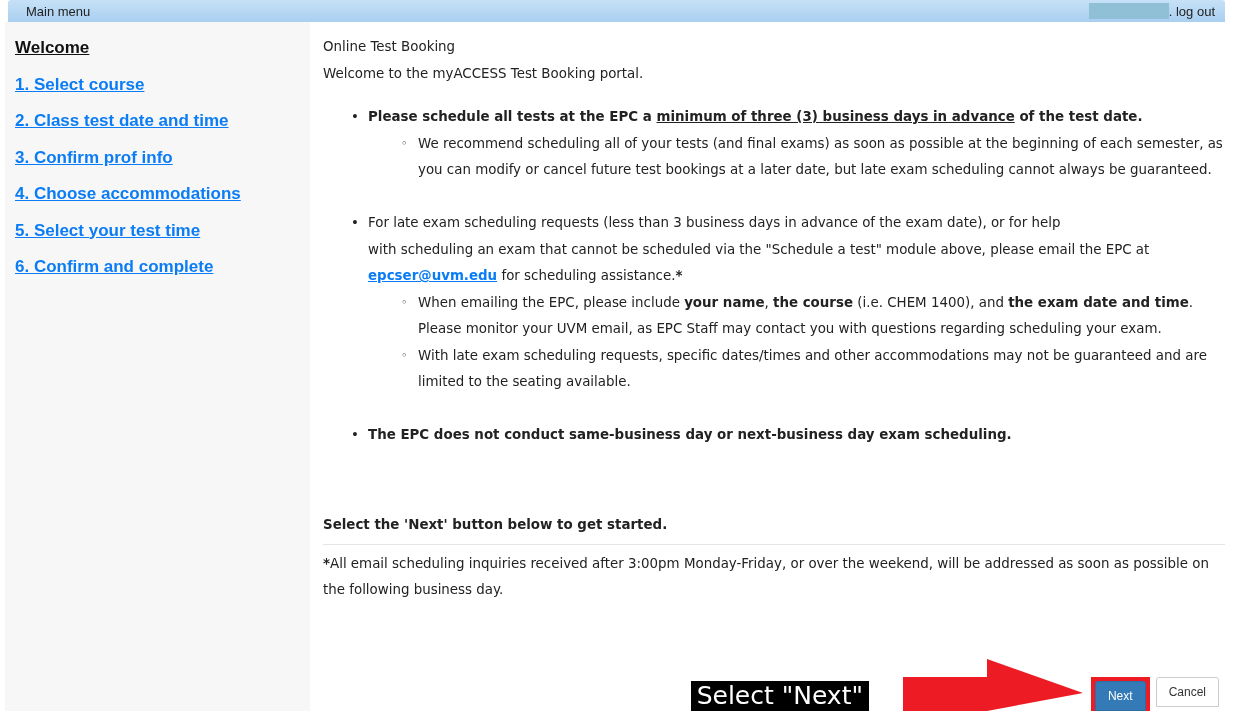 The height and width of the screenshot is (711, 1233). I want to click on next-button: Next, so click(1120, 696).